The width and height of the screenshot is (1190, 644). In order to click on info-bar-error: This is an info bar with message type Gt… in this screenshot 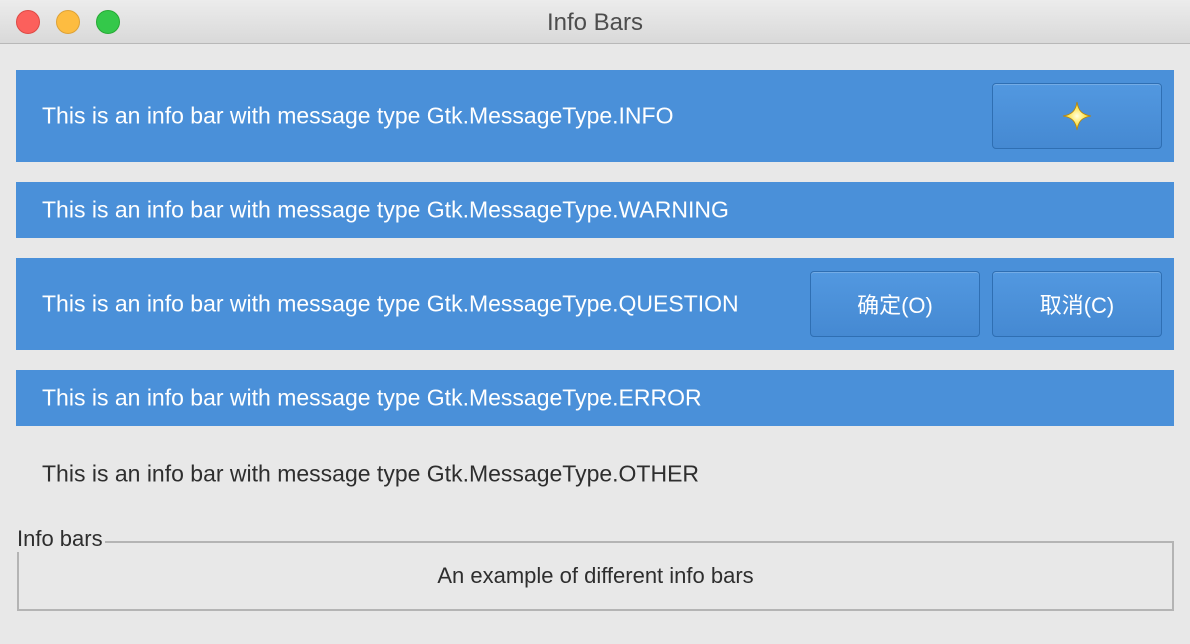, I will do `click(595, 398)`.